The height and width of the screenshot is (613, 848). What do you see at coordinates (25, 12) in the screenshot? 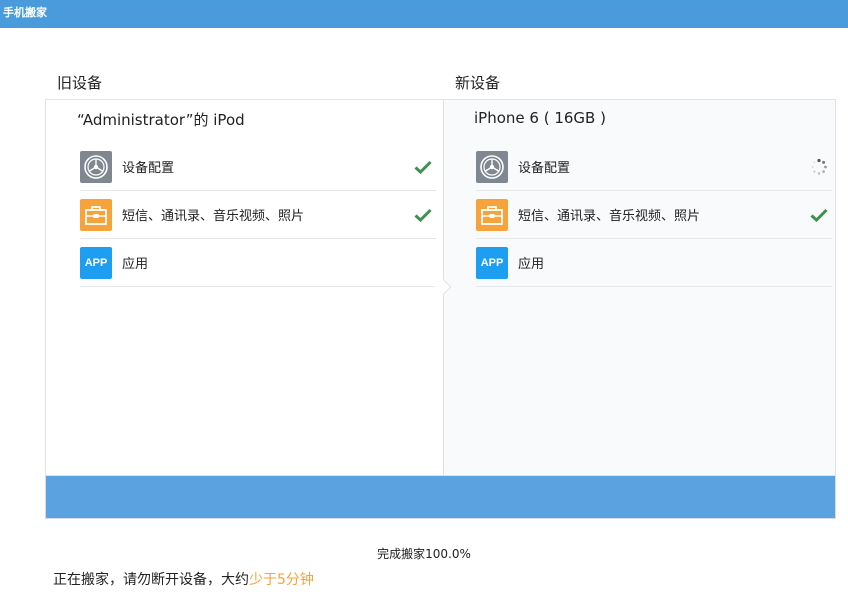
I see `window-title: 手机搬家` at bounding box center [25, 12].